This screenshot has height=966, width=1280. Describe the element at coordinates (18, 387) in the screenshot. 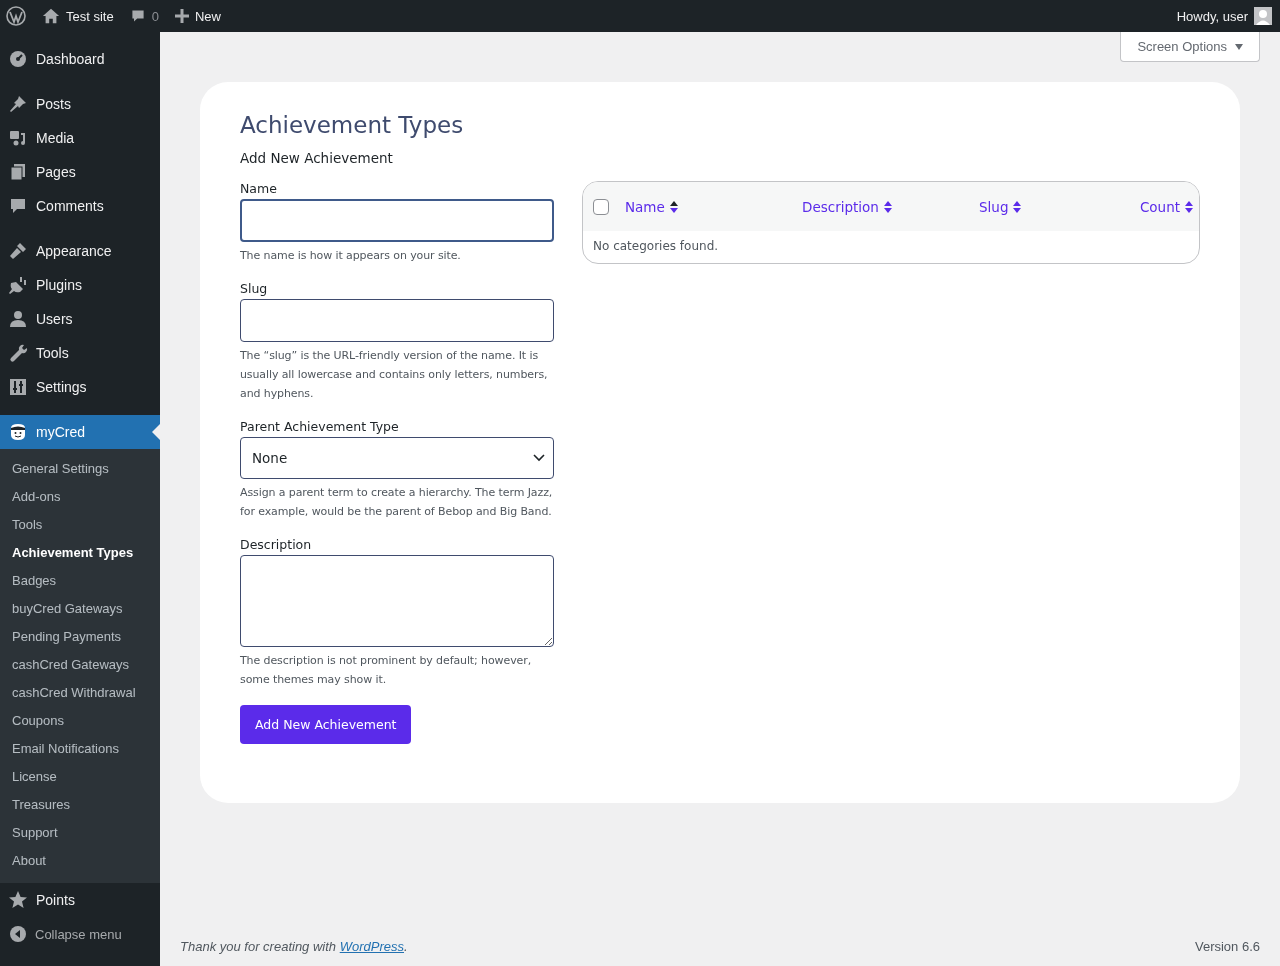

I see `sliders-icon` at that location.